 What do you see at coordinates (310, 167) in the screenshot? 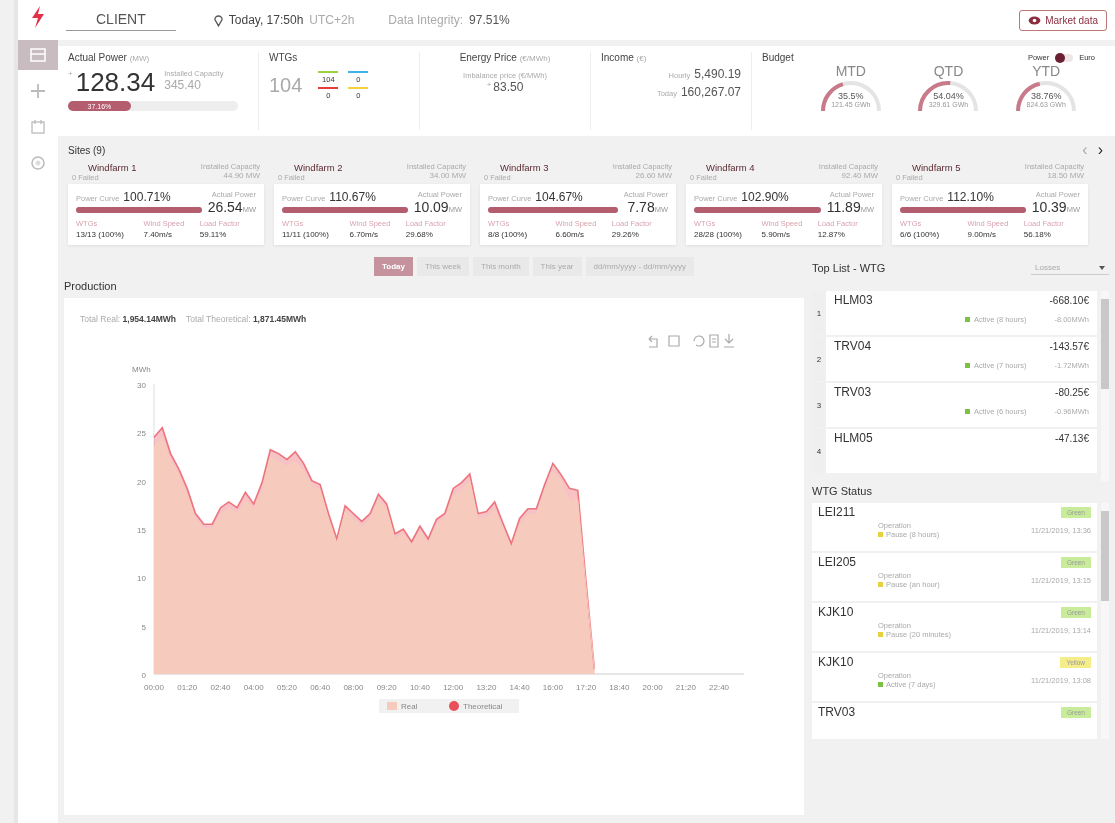
I see `site-name: Windfarm 2` at bounding box center [310, 167].